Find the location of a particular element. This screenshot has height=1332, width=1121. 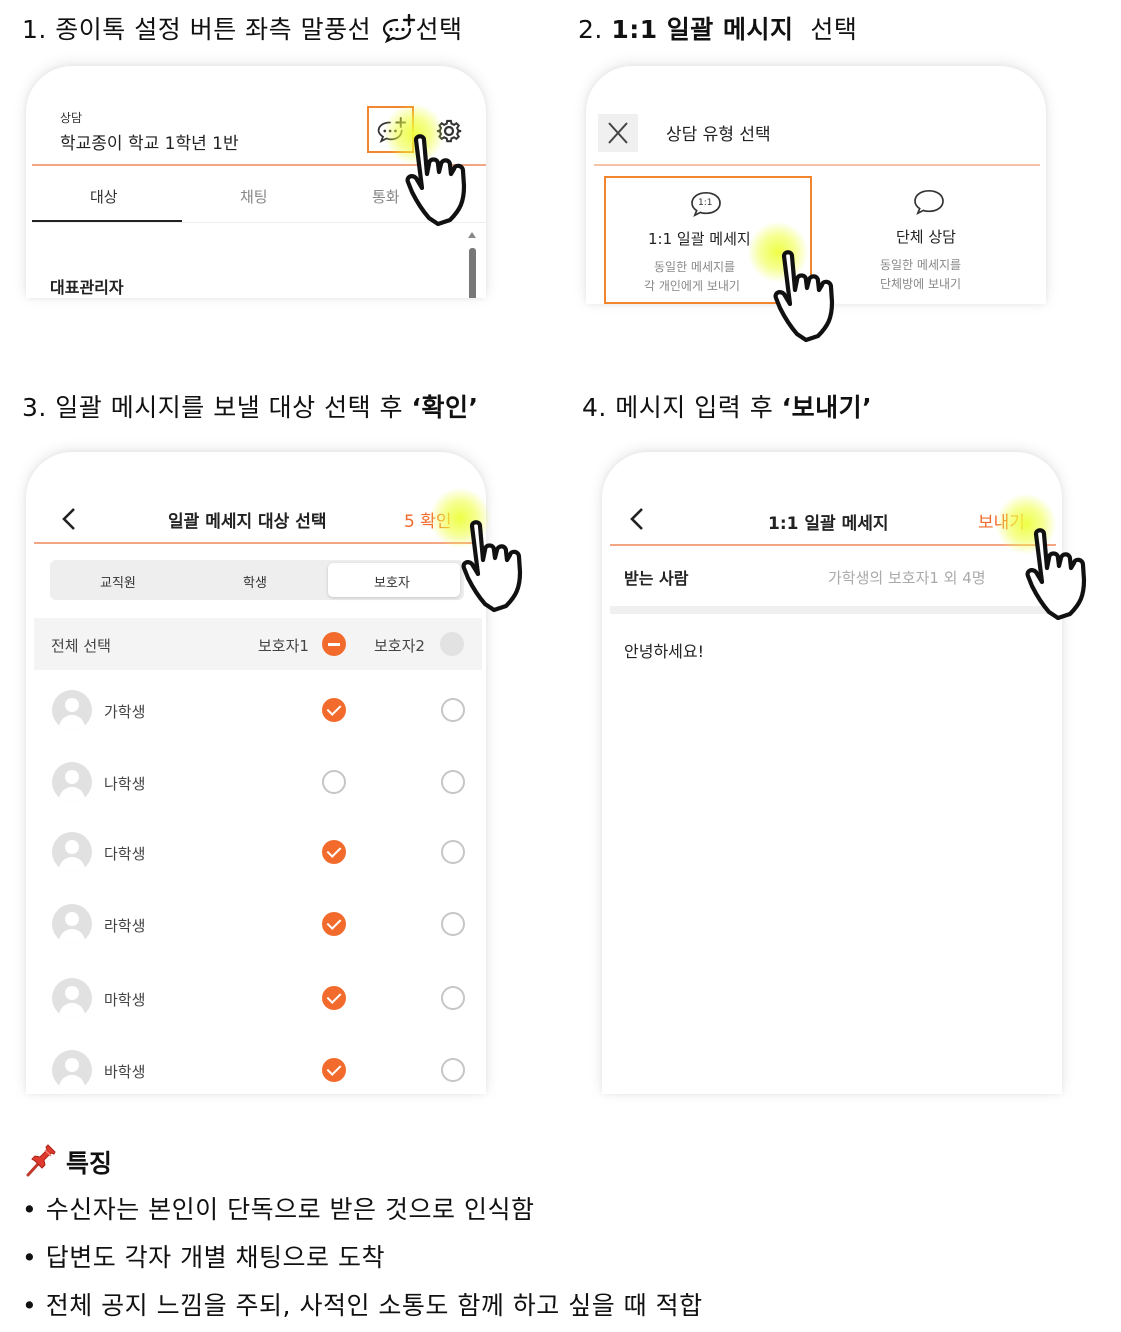

student-name: 다학생 is located at coordinates (125, 854).